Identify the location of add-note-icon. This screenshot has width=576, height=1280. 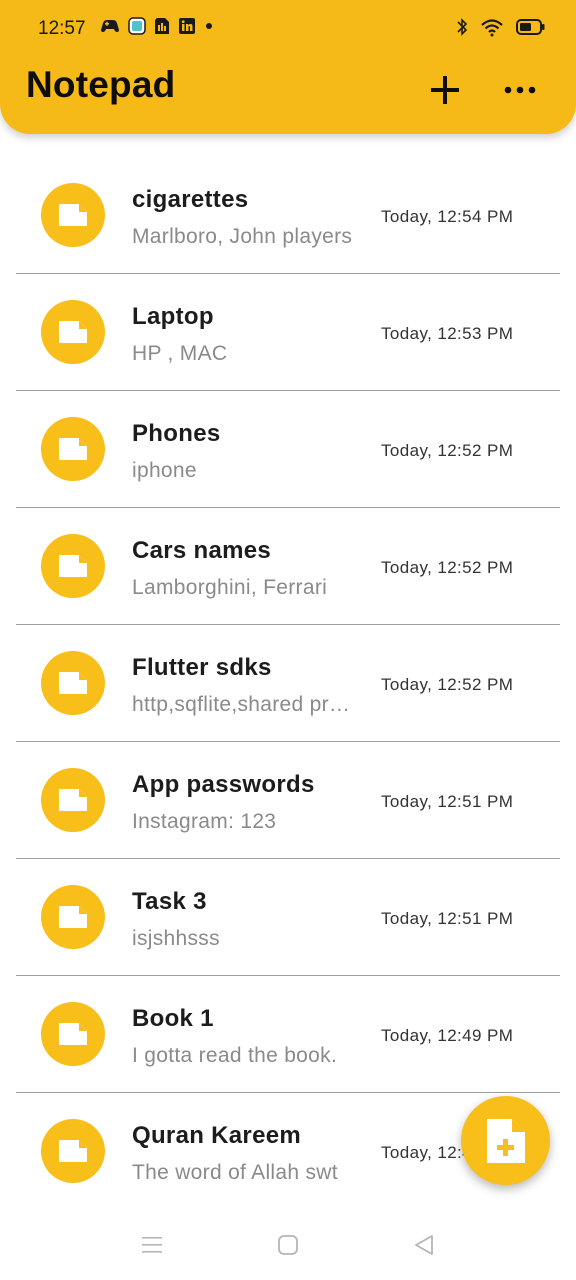
(505, 1140).